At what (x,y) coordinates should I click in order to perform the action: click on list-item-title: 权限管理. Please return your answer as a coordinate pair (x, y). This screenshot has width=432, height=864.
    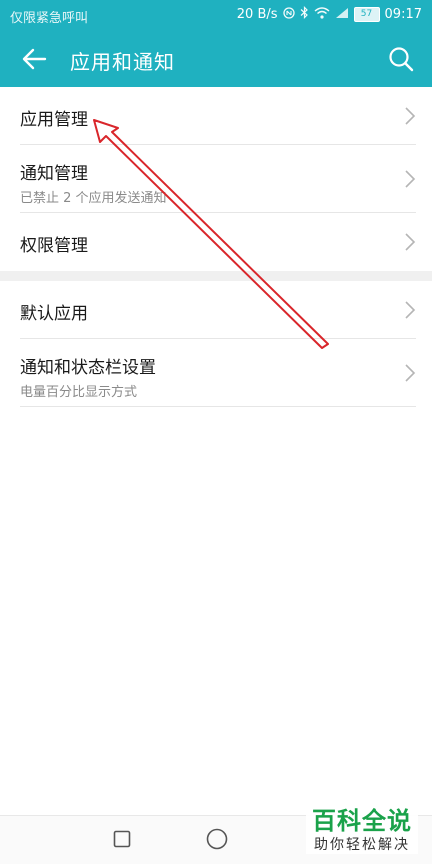
    Looking at the image, I should click on (54, 246).